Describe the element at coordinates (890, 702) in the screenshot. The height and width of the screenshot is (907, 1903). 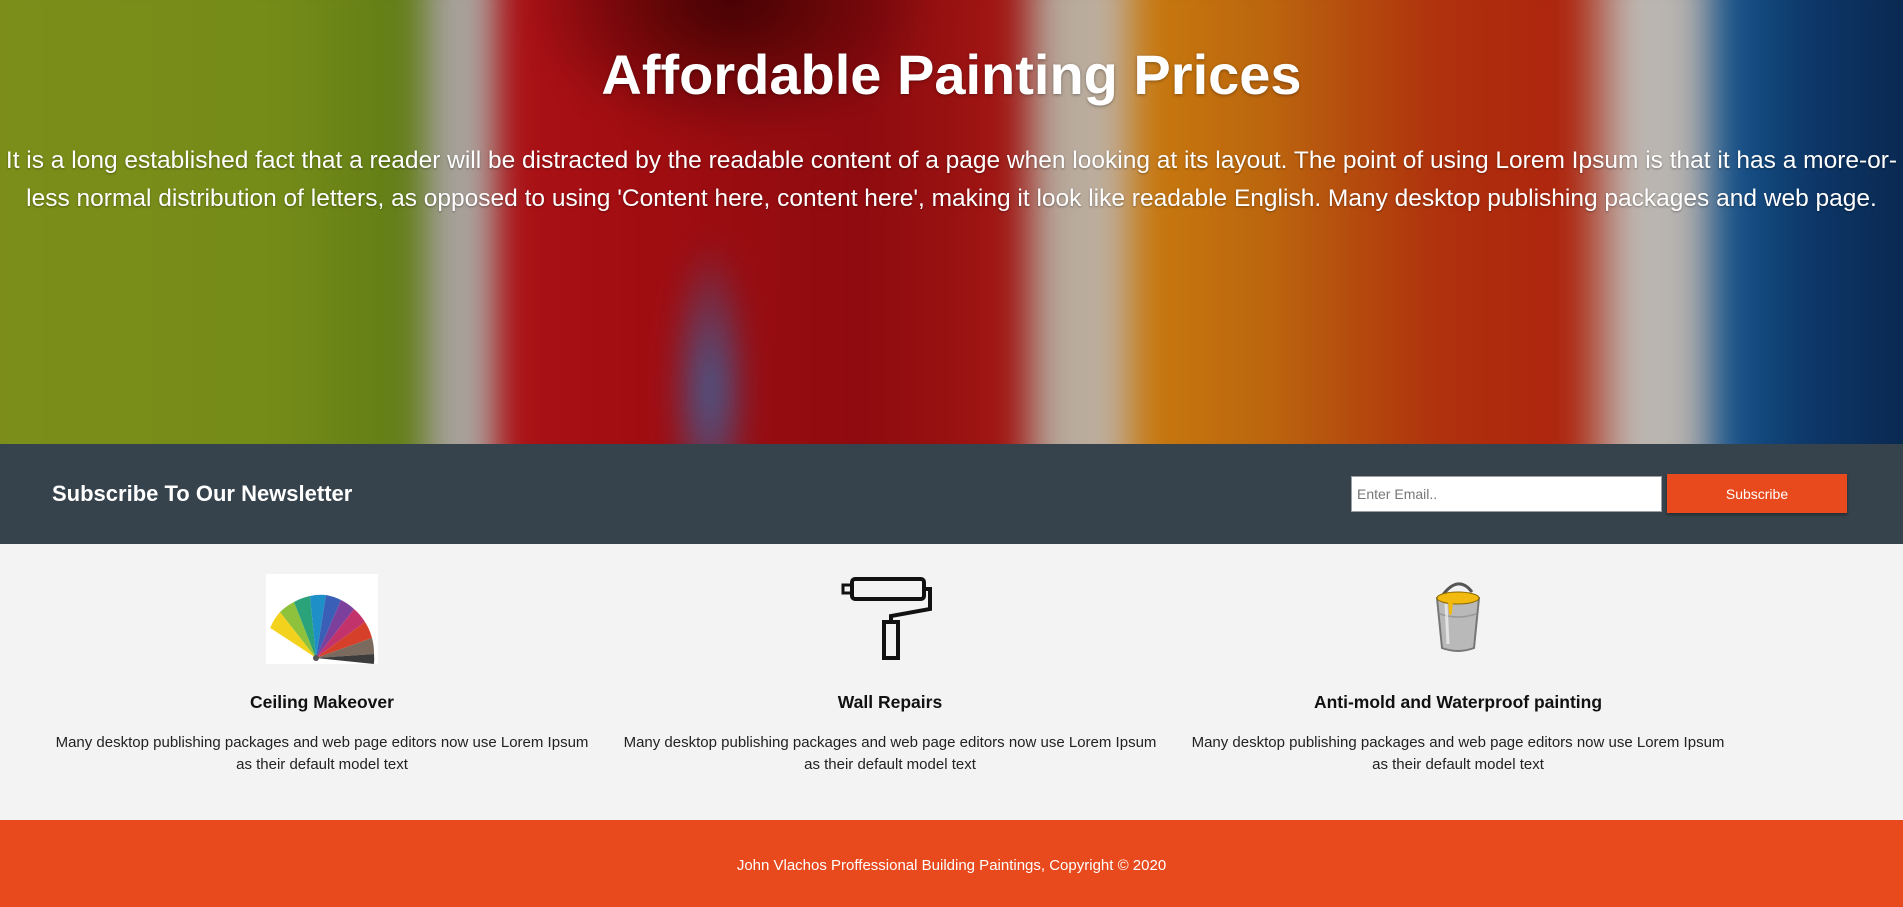
I see `service-title: Wall Repairs` at that location.